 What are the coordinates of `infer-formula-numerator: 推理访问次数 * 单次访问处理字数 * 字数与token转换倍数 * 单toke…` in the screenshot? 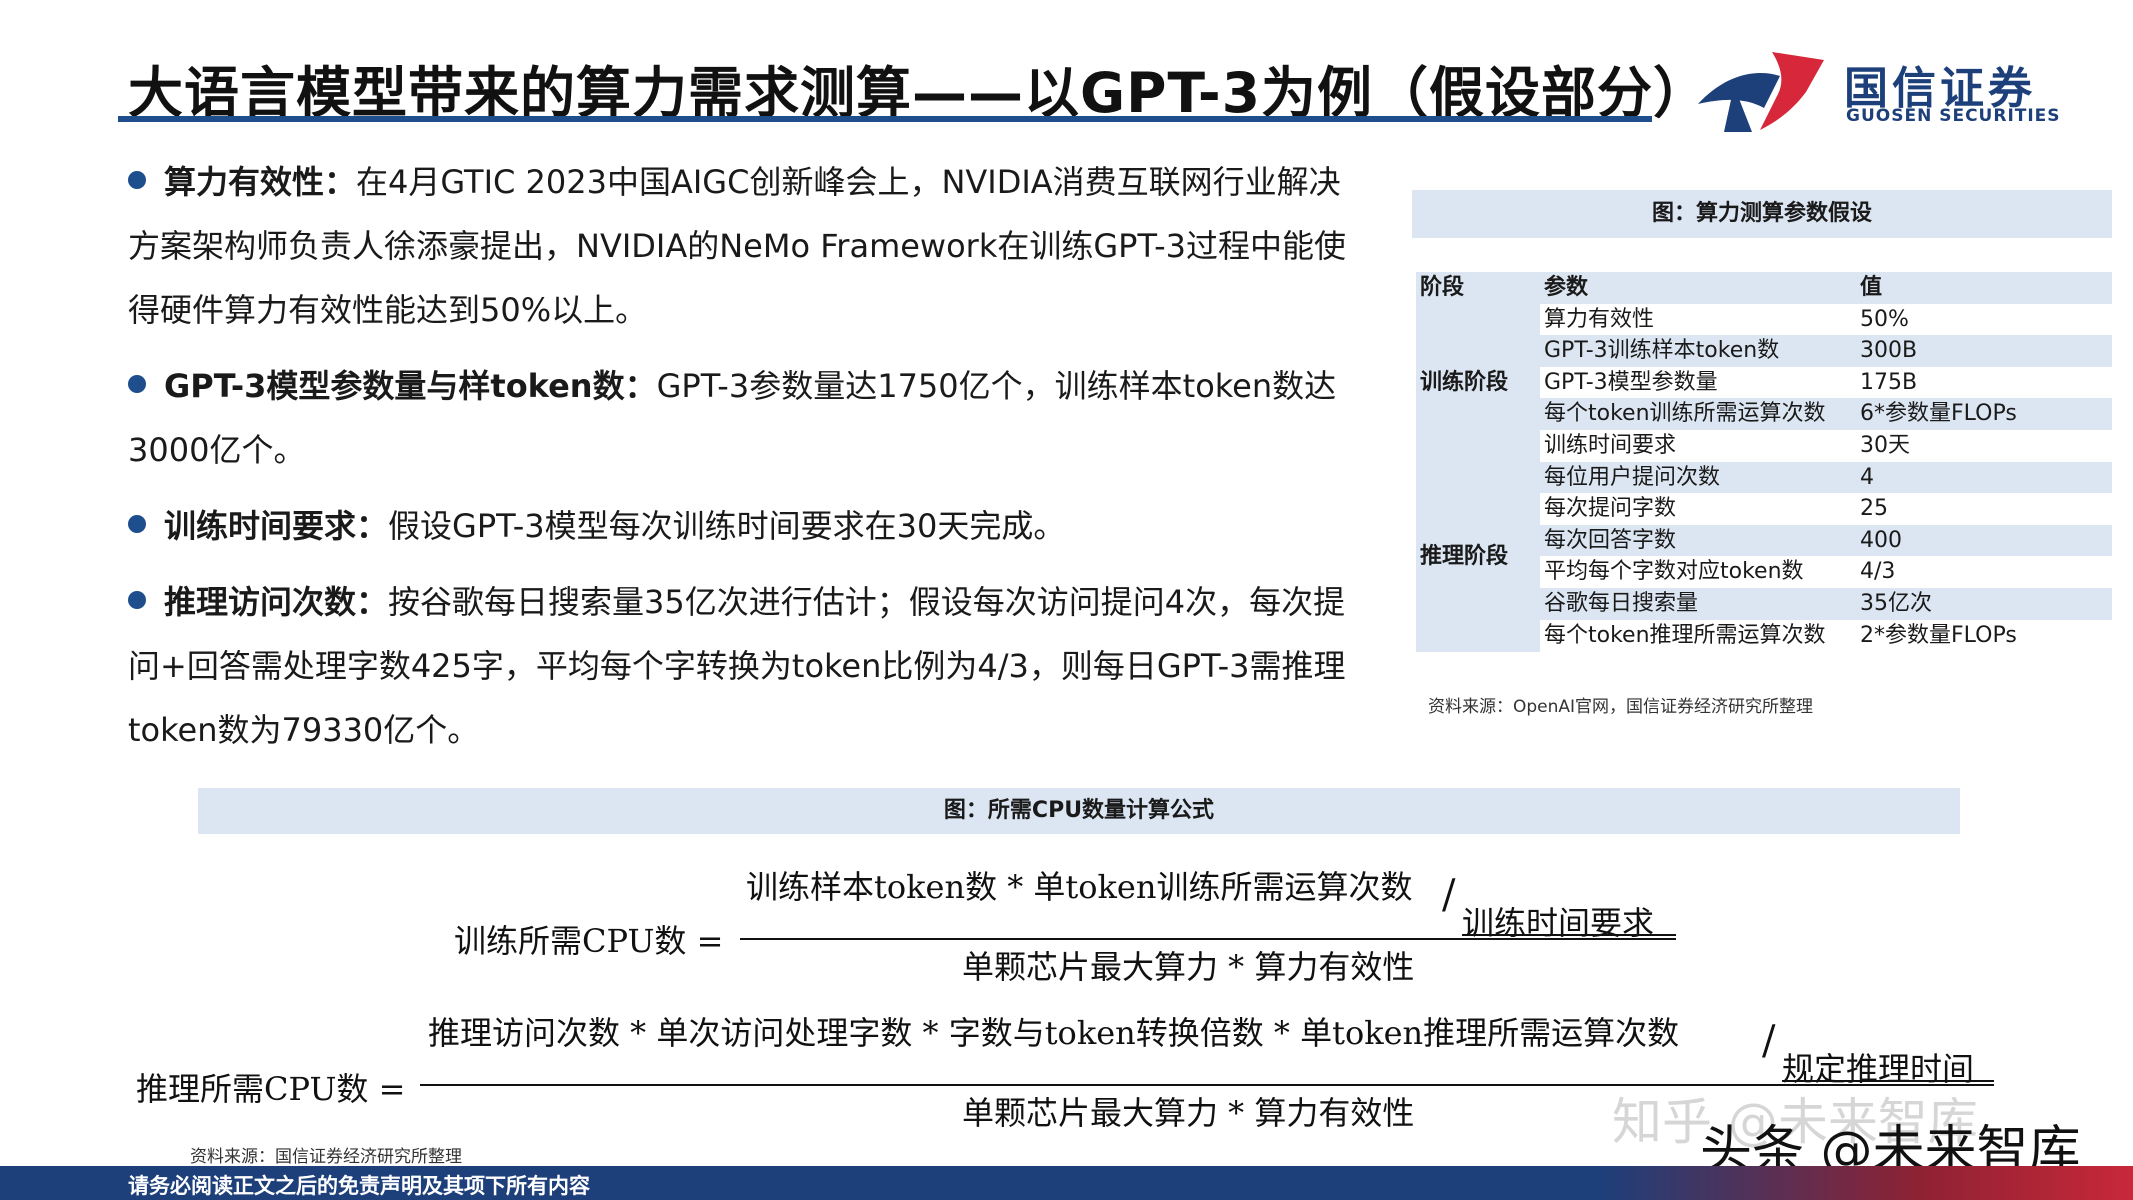 It's located at (1054, 1033).